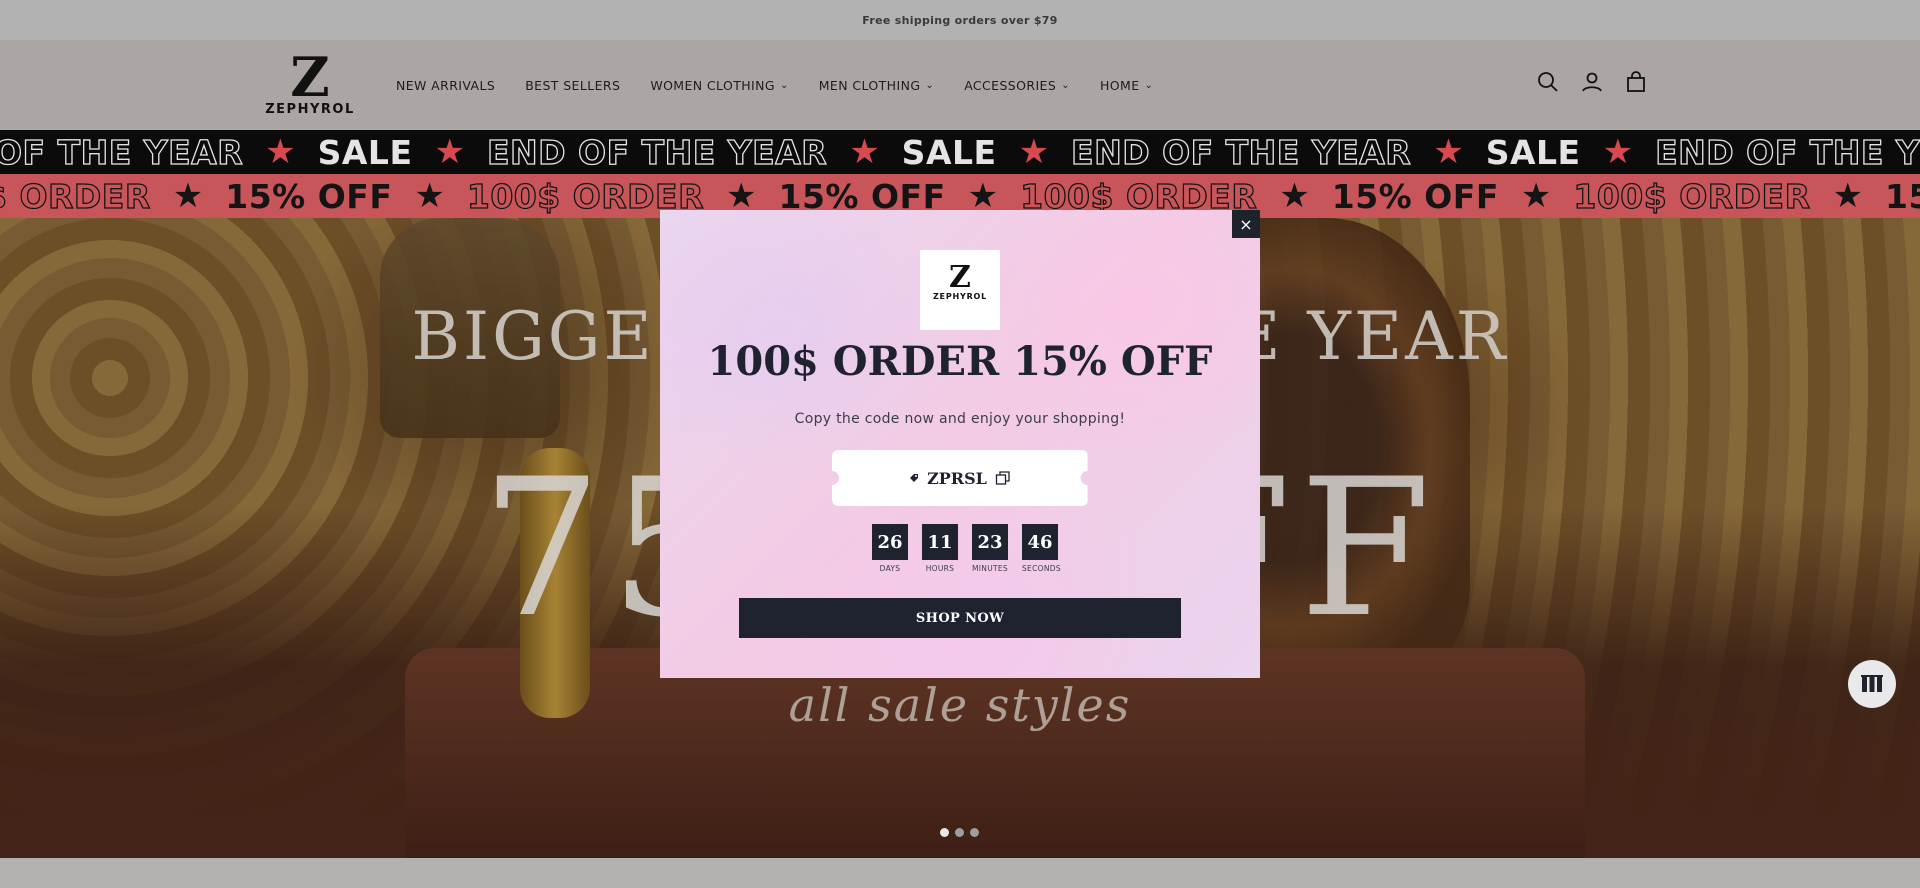  What do you see at coordinates (75, 196) in the screenshot?
I see `marquee-text: $ ORDER` at bounding box center [75, 196].